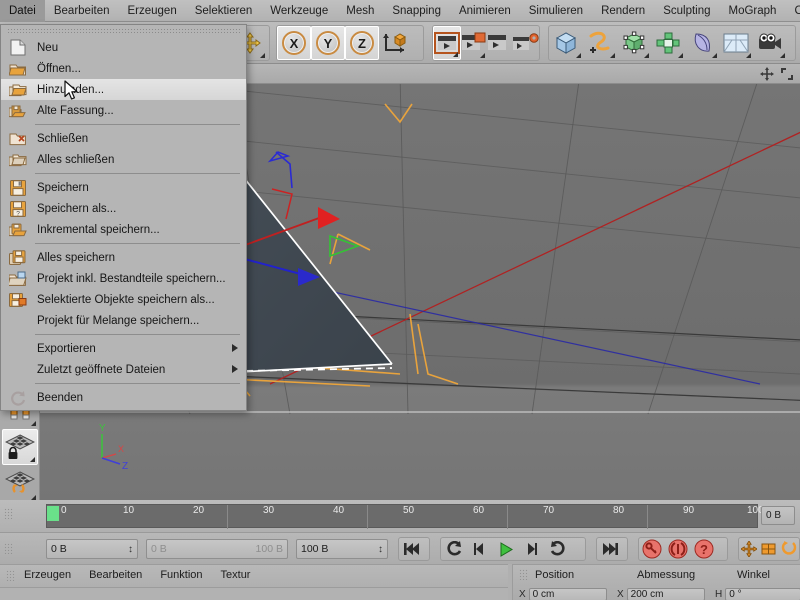  I want to click on scale-key-icon, so click(768, 549).